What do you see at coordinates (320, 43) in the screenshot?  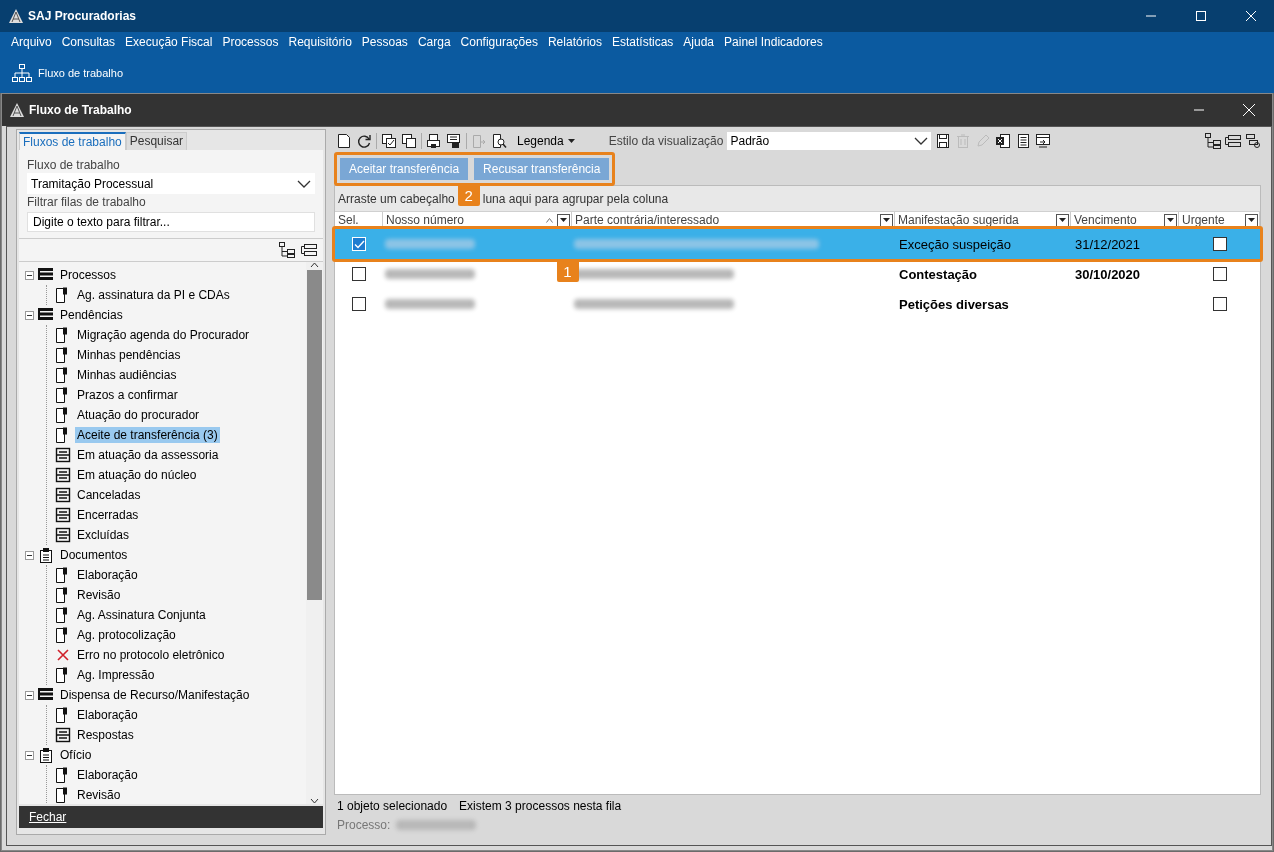 I see `menu-item: Requisitório` at bounding box center [320, 43].